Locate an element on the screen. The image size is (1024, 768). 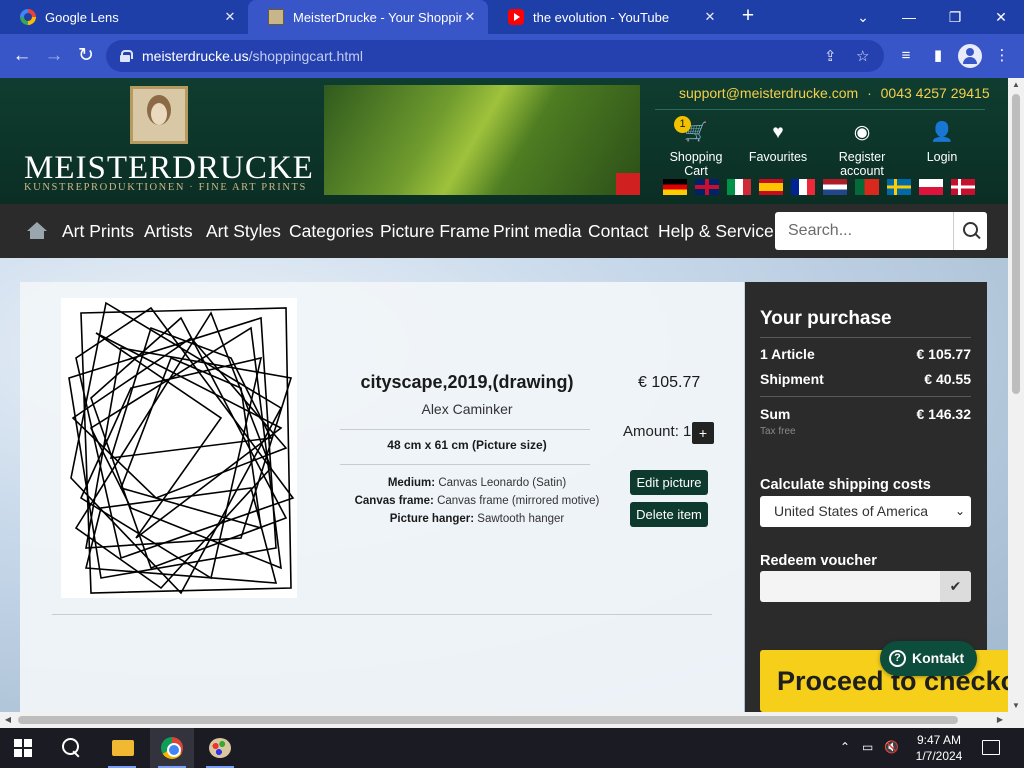
restore-button: ❐ is located at coordinates (955, 17).